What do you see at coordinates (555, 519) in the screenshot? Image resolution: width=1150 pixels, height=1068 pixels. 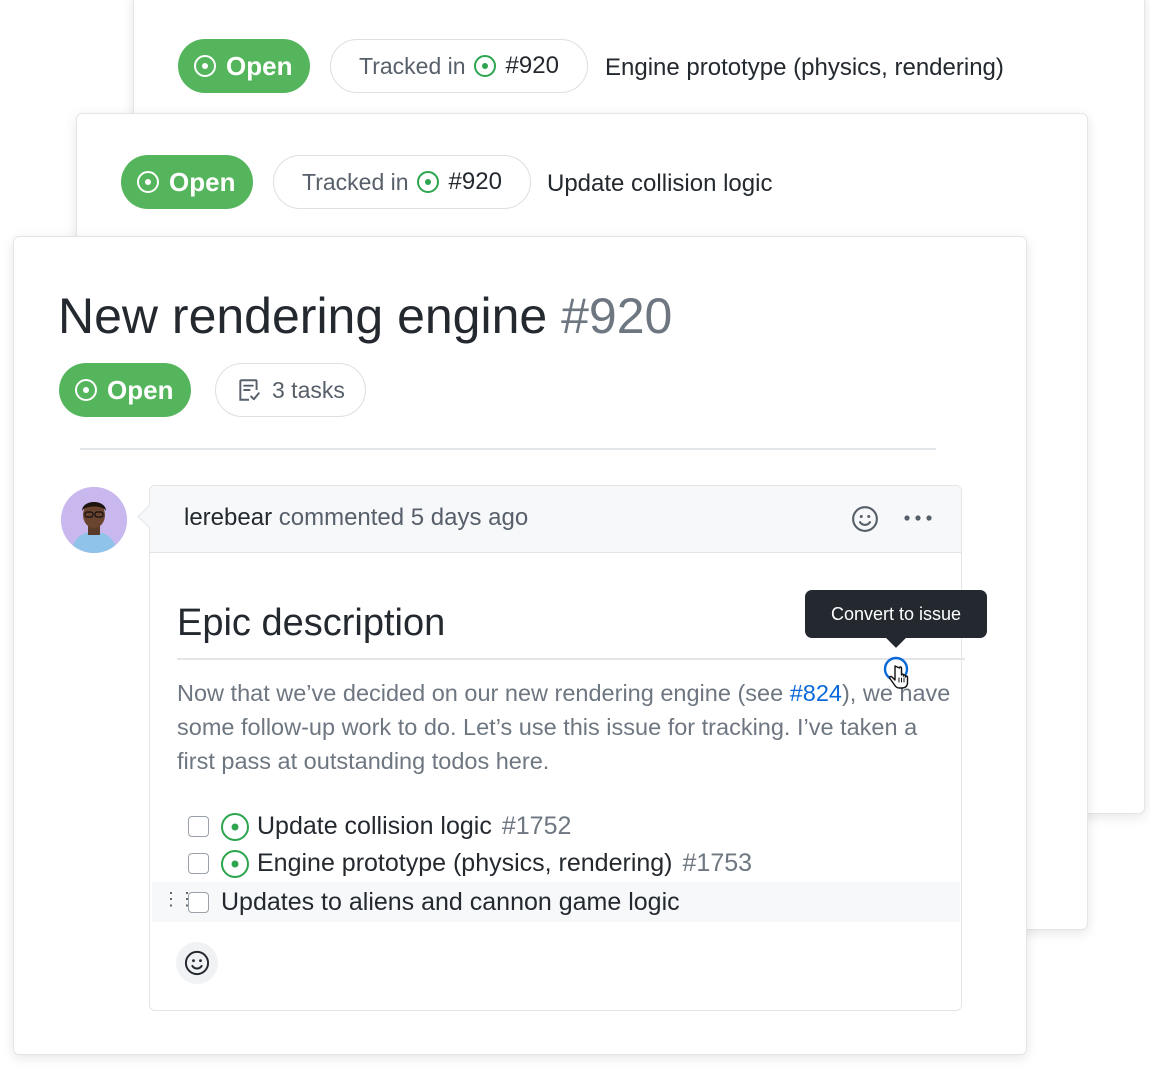 I see `comment-header: lerebear commented 5 days ago` at bounding box center [555, 519].